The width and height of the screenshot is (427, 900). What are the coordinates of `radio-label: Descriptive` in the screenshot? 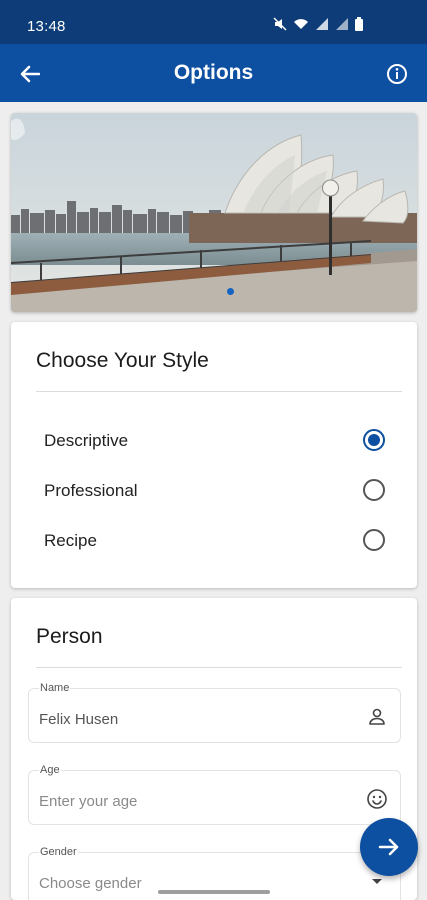 It's located at (86, 440).